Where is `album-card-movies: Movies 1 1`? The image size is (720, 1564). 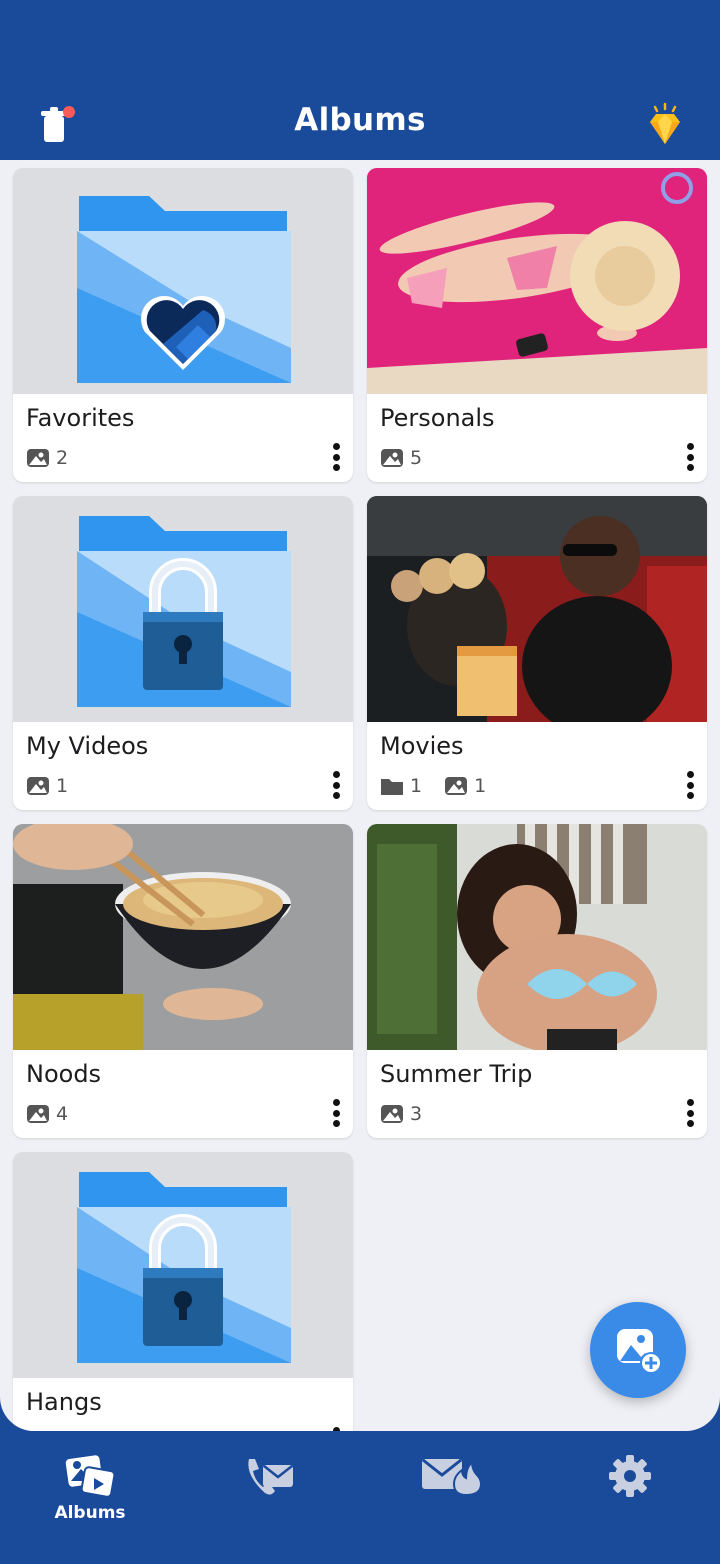
album-card-movies: Movies 1 1 is located at coordinates (537, 653).